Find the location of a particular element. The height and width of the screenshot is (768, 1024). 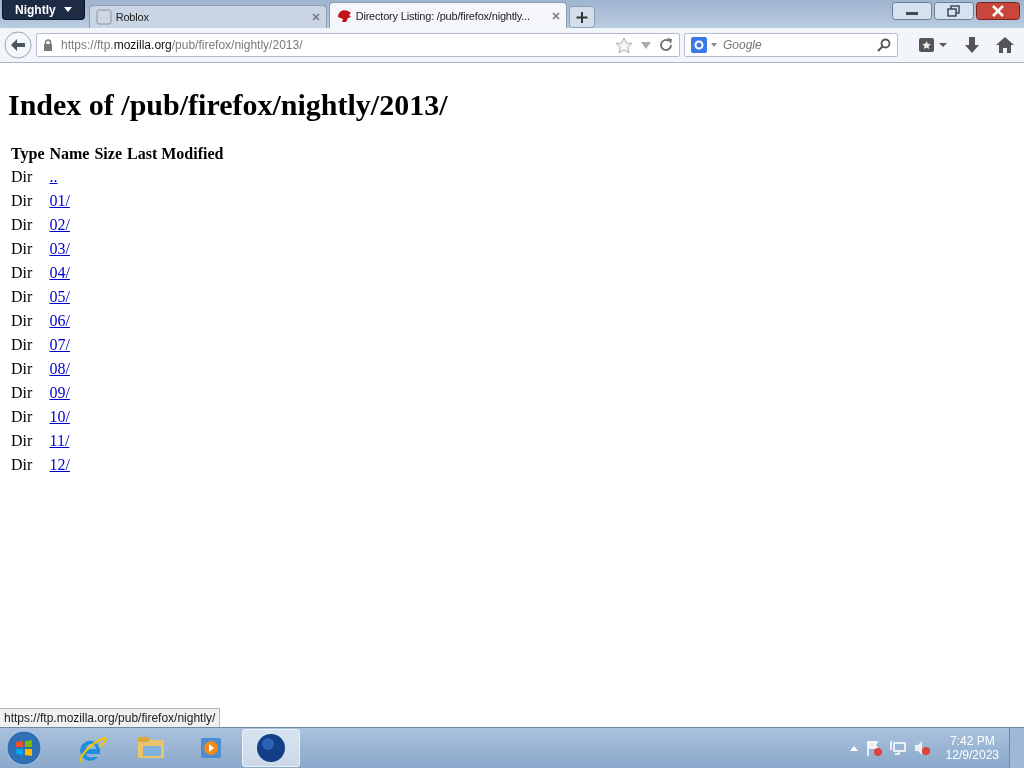

page-icon is located at coordinates (103, 17).